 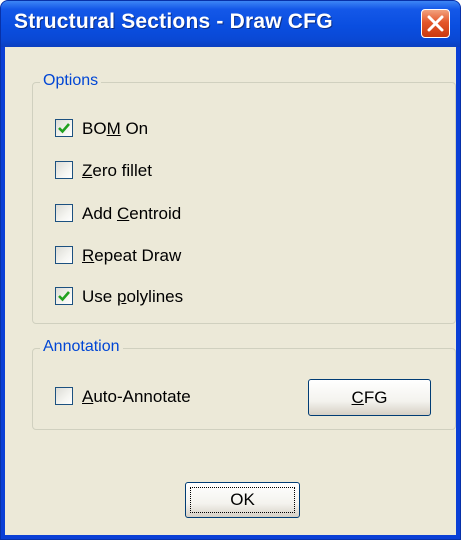 I want to click on add-centroid-label: Add Centroid, so click(x=132, y=213).